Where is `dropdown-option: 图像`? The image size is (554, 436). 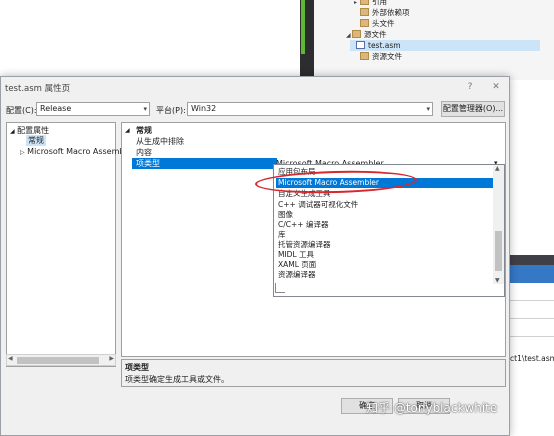
dropdown-option: 图像 is located at coordinates (385, 215).